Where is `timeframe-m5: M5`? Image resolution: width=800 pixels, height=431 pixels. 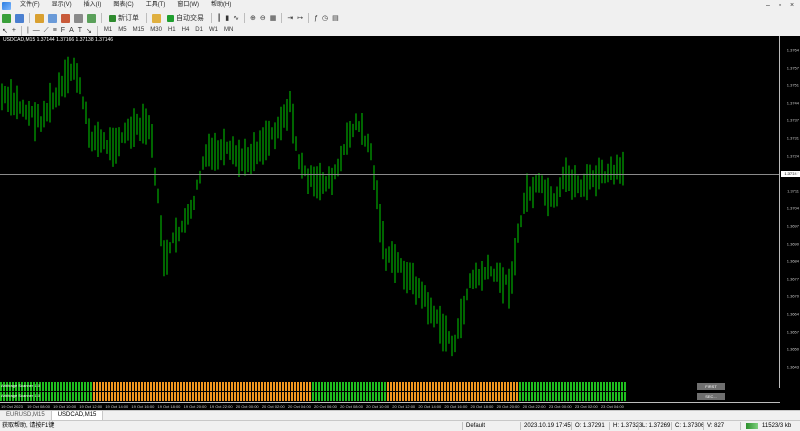
timeframe-m5: M5 is located at coordinates (122, 30).